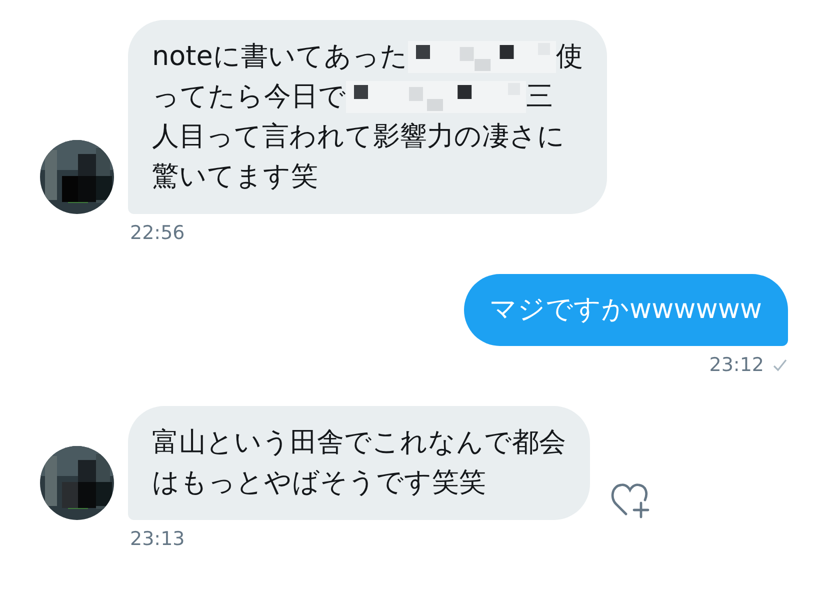  Describe the element at coordinates (539, 97) in the screenshot. I see `message-text: 三` at that location.